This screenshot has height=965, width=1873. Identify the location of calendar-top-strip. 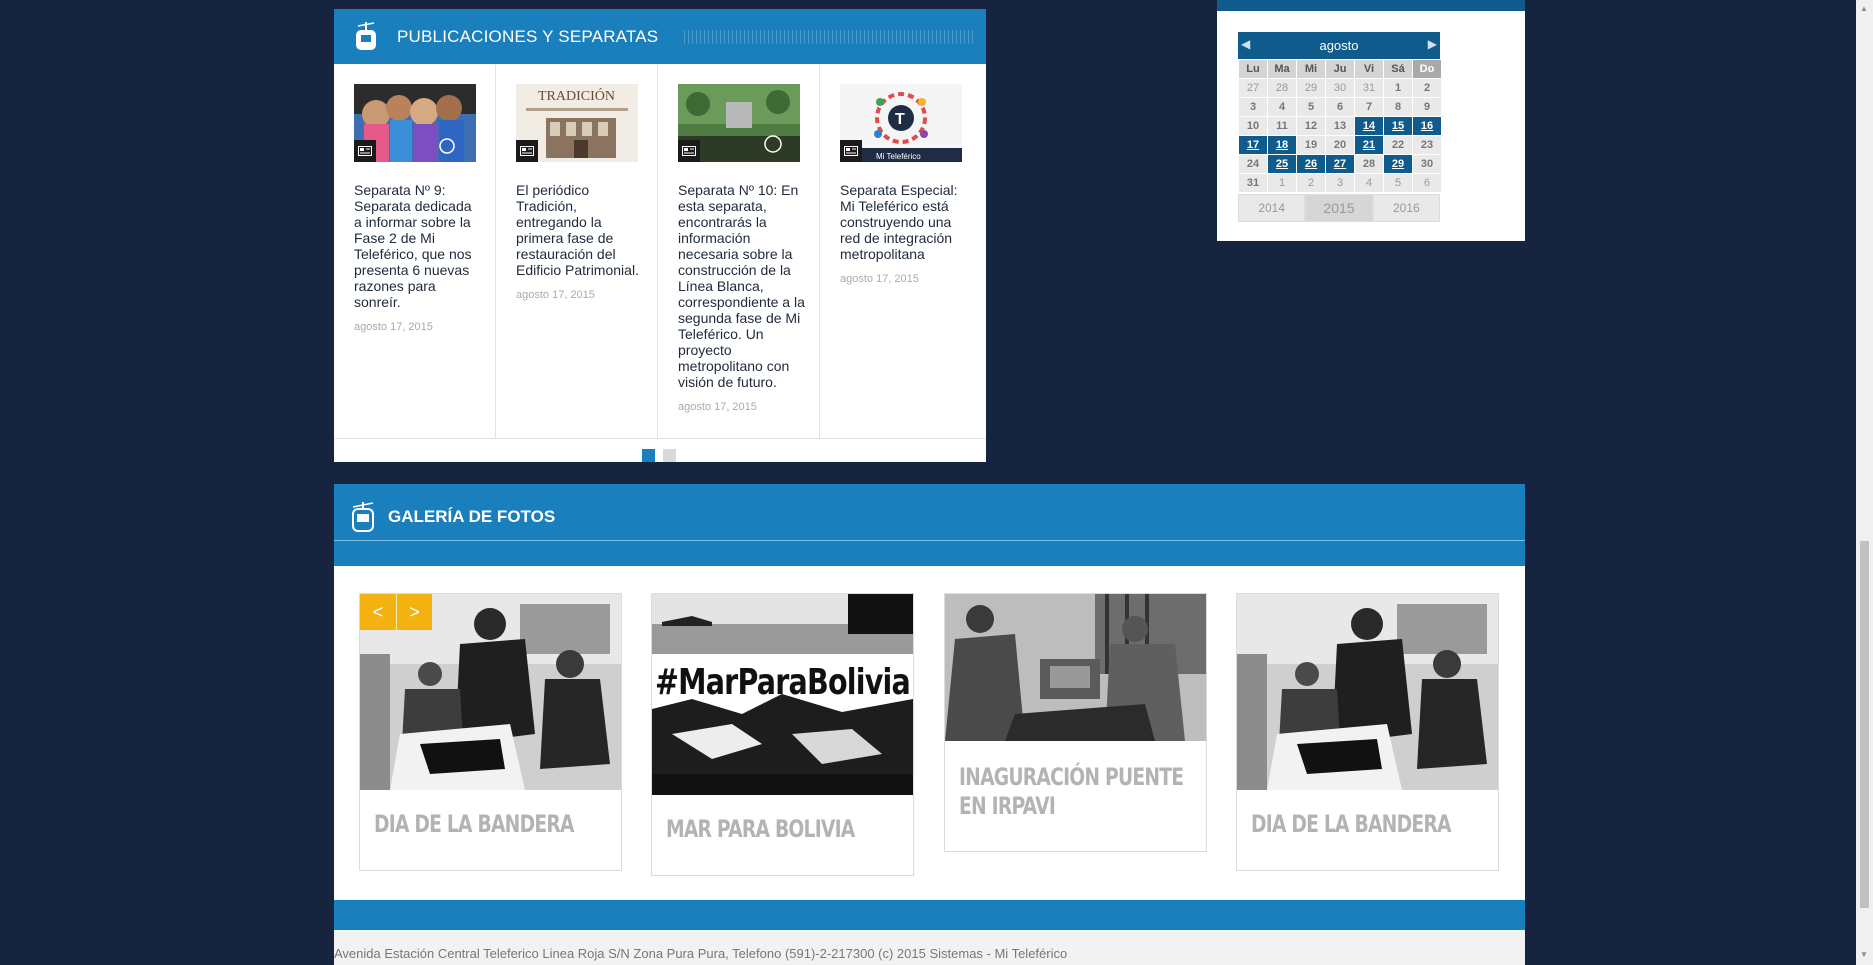
(1371, 5).